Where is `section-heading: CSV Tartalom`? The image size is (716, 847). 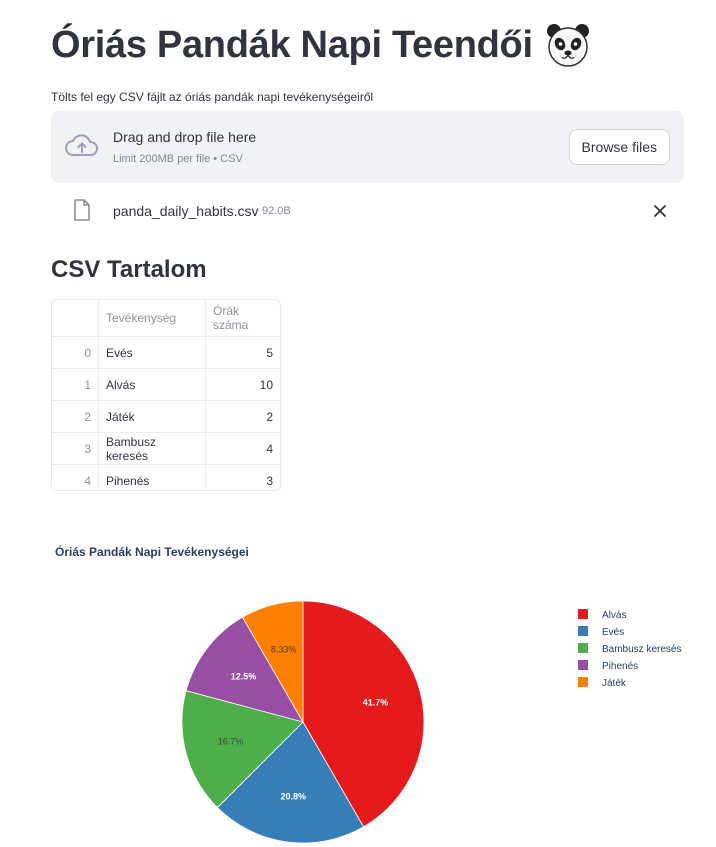
section-heading: CSV Tartalom is located at coordinates (129, 269).